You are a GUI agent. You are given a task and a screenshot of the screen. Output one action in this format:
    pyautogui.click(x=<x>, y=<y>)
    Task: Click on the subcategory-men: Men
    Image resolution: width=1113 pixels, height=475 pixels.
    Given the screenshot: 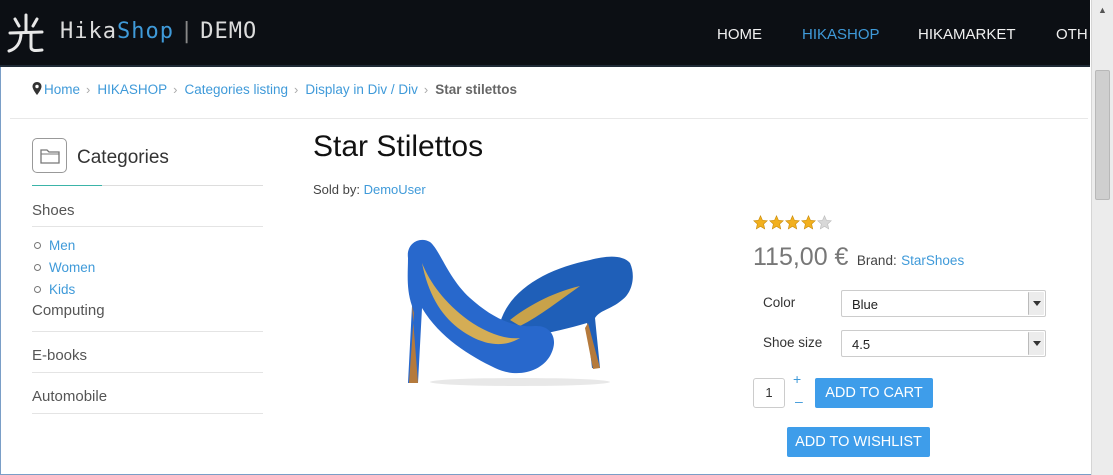 What is the action you would take?
    pyautogui.click(x=147, y=249)
    